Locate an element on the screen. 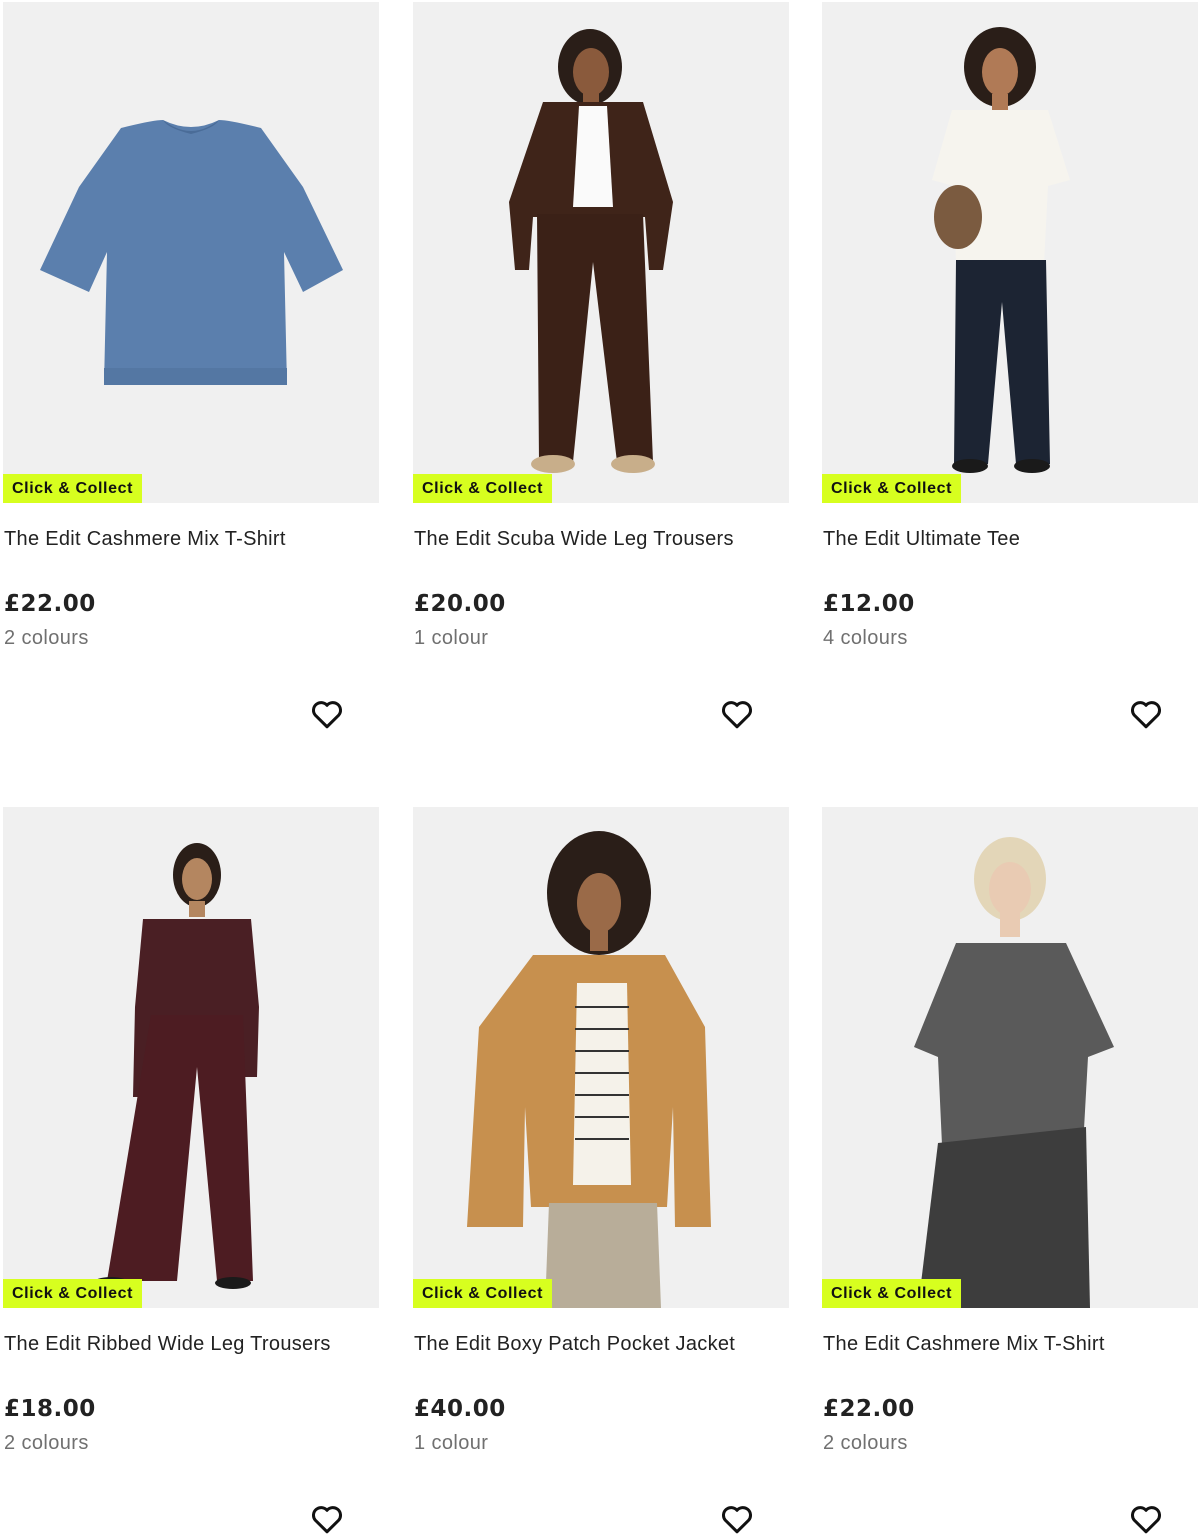 This screenshot has width=1200, height=1538. camel-boxy-jacket-image is located at coordinates (601, 1057).